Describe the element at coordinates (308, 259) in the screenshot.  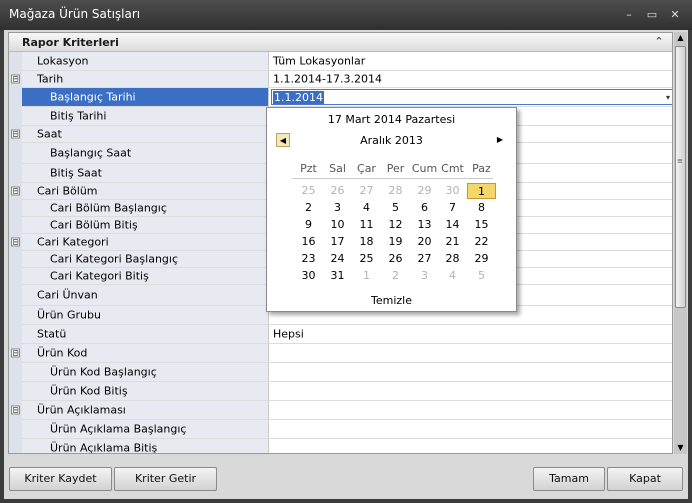
I see `calendar-day: 23` at that location.